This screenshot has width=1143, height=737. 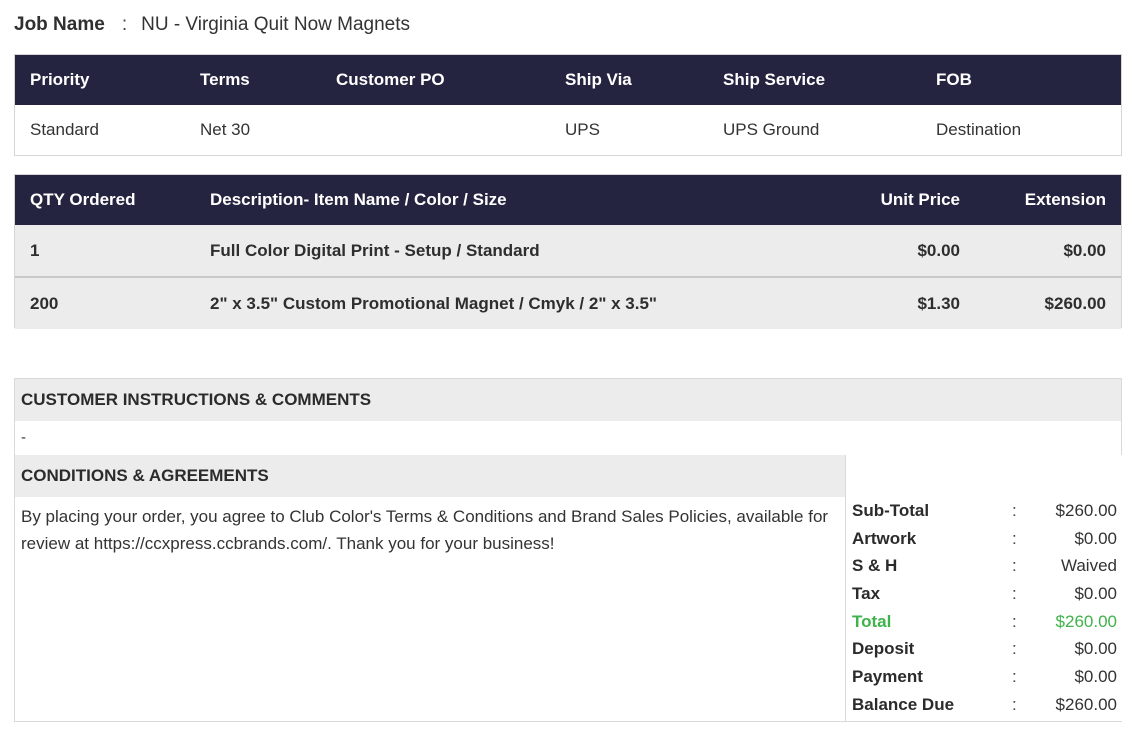 I want to click on shipping-handling-row: S & H : Waived, so click(x=984, y=566).